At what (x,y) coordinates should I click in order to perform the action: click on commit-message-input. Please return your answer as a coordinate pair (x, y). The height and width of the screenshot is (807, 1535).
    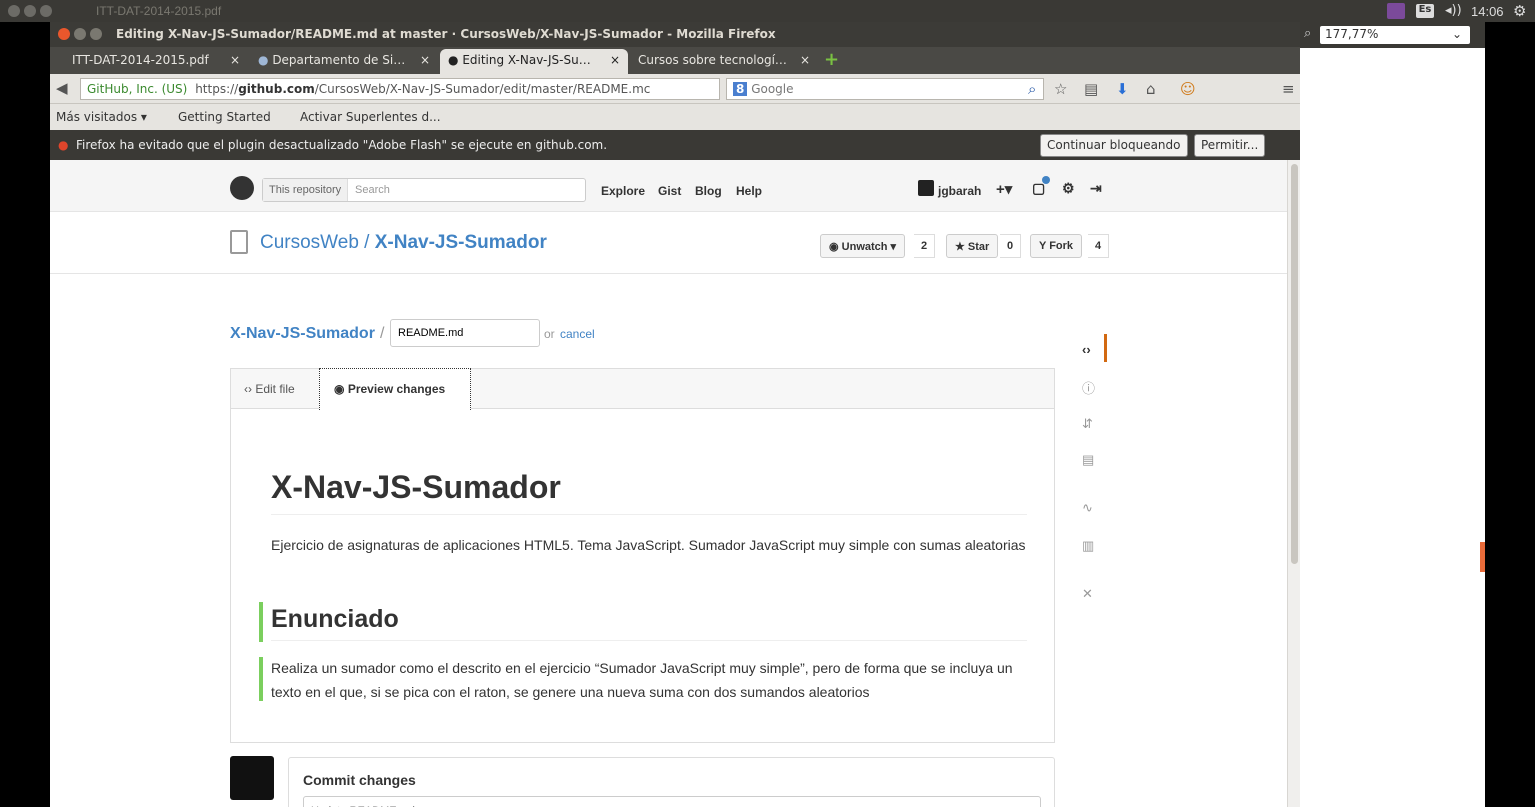
    Looking at the image, I should click on (672, 801).